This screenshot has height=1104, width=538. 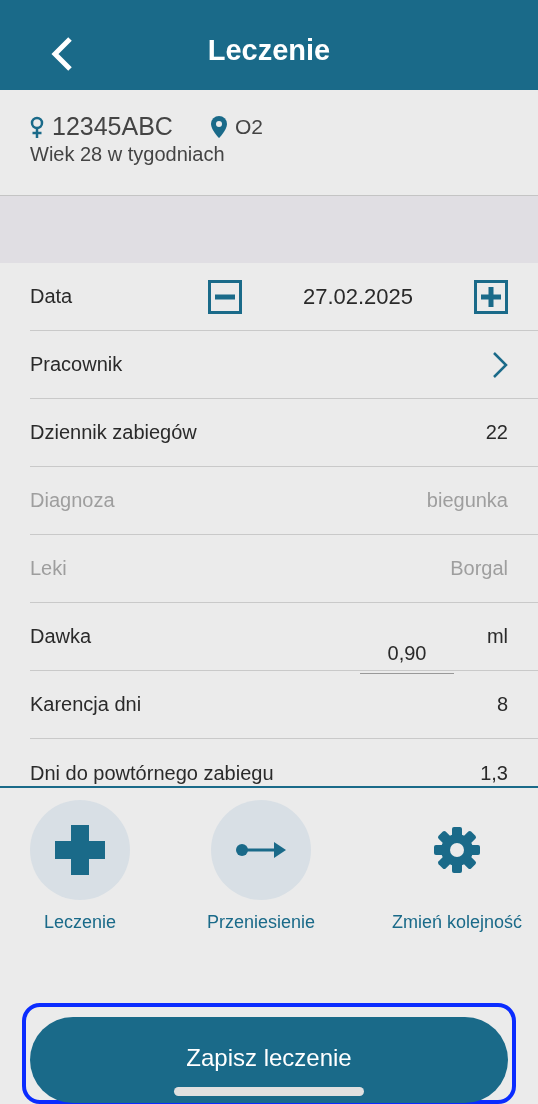 I want to click on row-label: Pracownik, so click(x=77, y=364).